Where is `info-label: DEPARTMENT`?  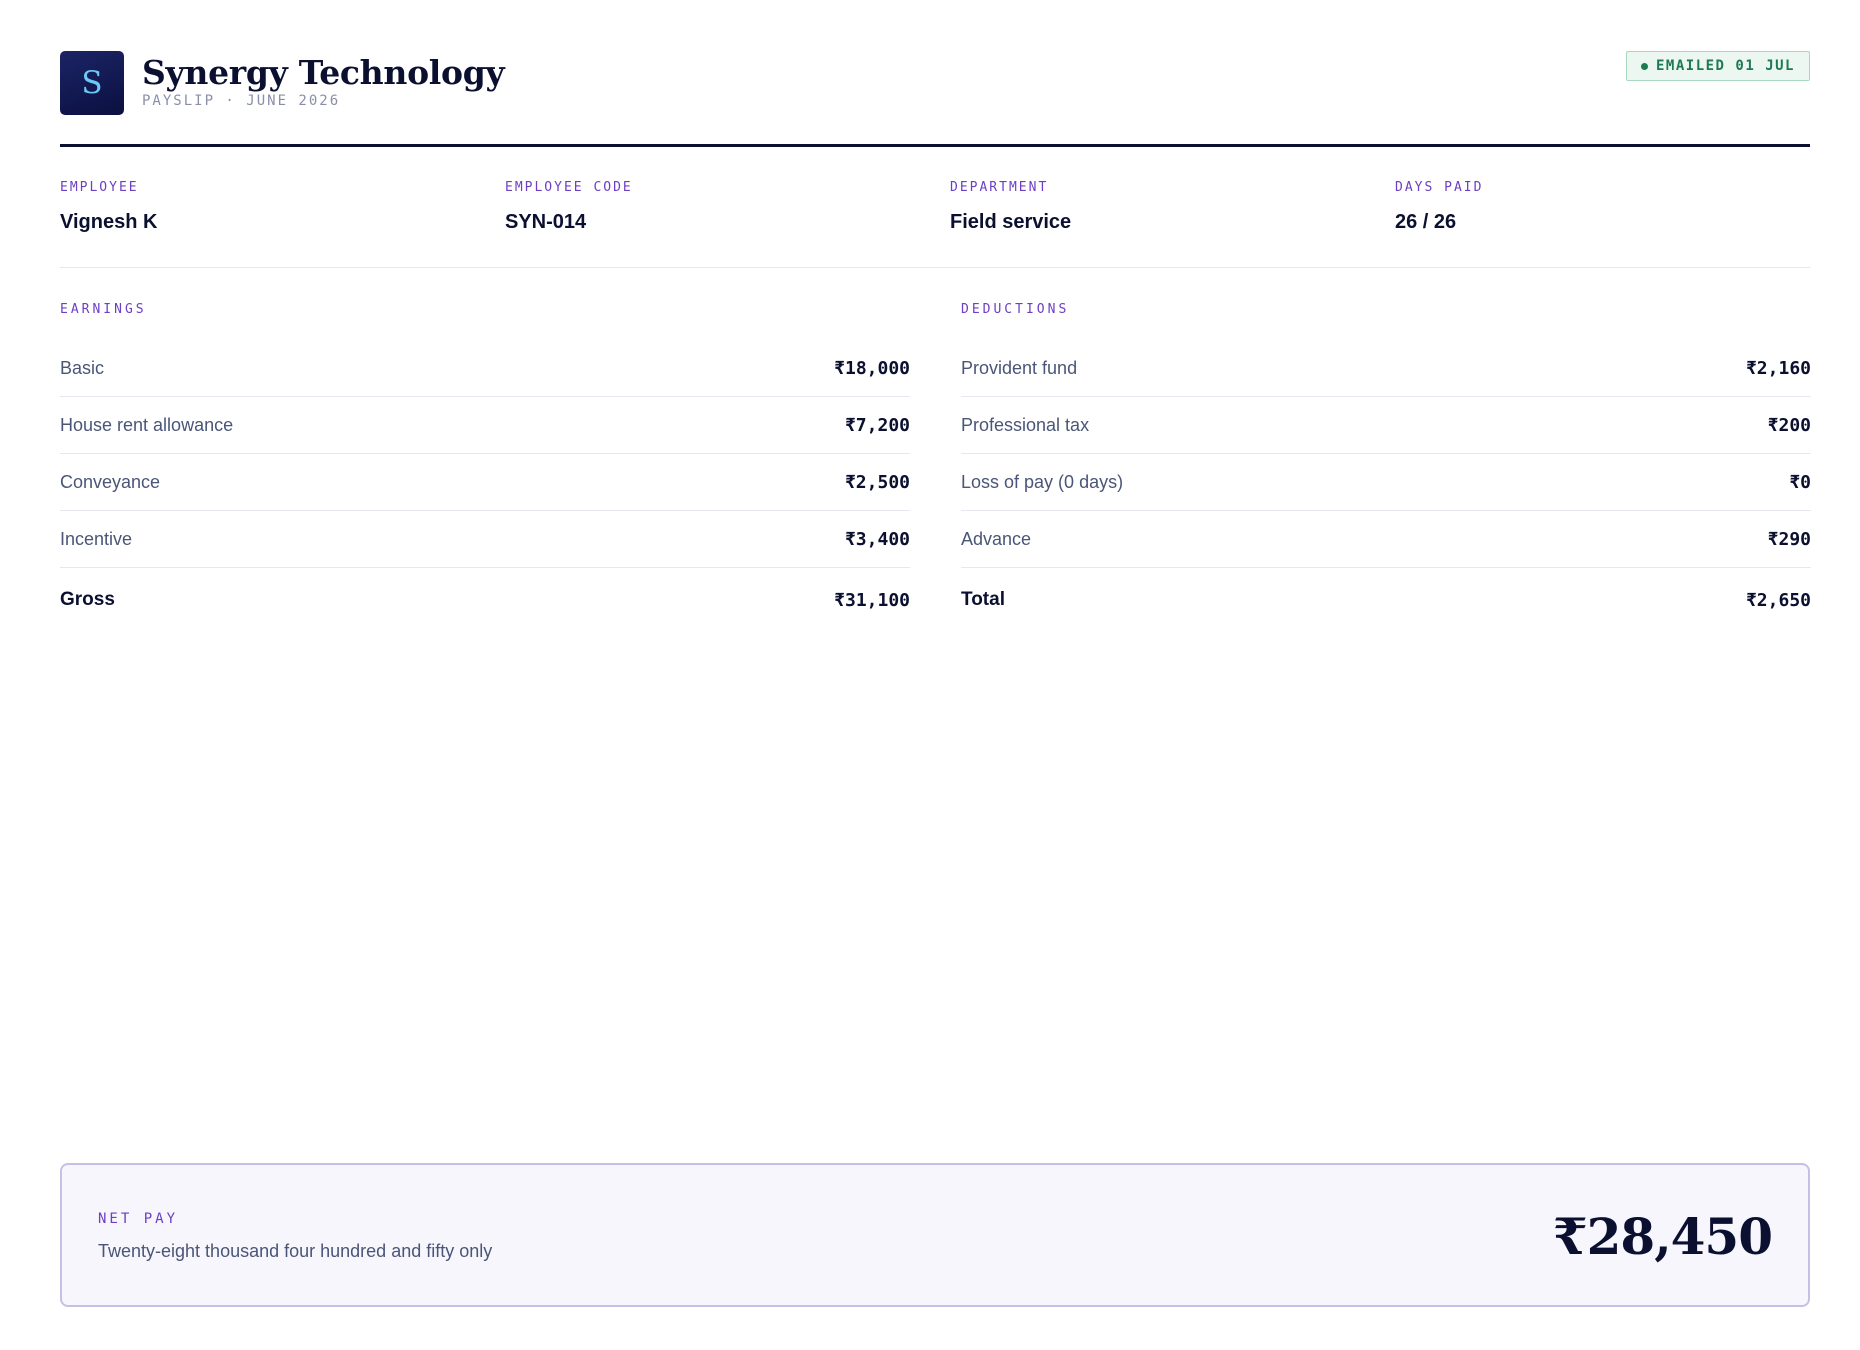 info-label: DEPARTMENT is located at coordinates (999, 187).